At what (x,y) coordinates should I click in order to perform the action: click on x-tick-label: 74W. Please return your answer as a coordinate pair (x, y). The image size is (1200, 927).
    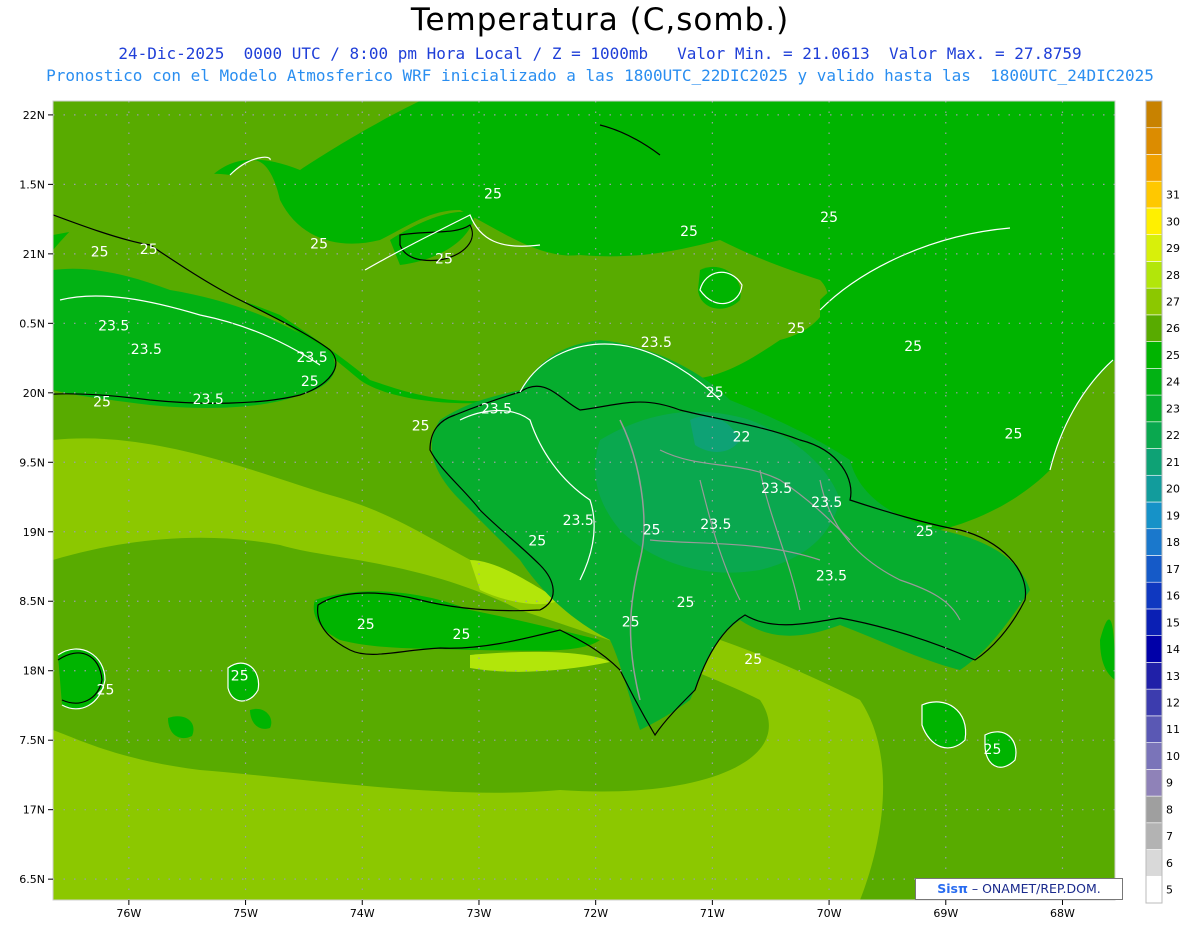
    Looking at the image, I should click on (362, 913).